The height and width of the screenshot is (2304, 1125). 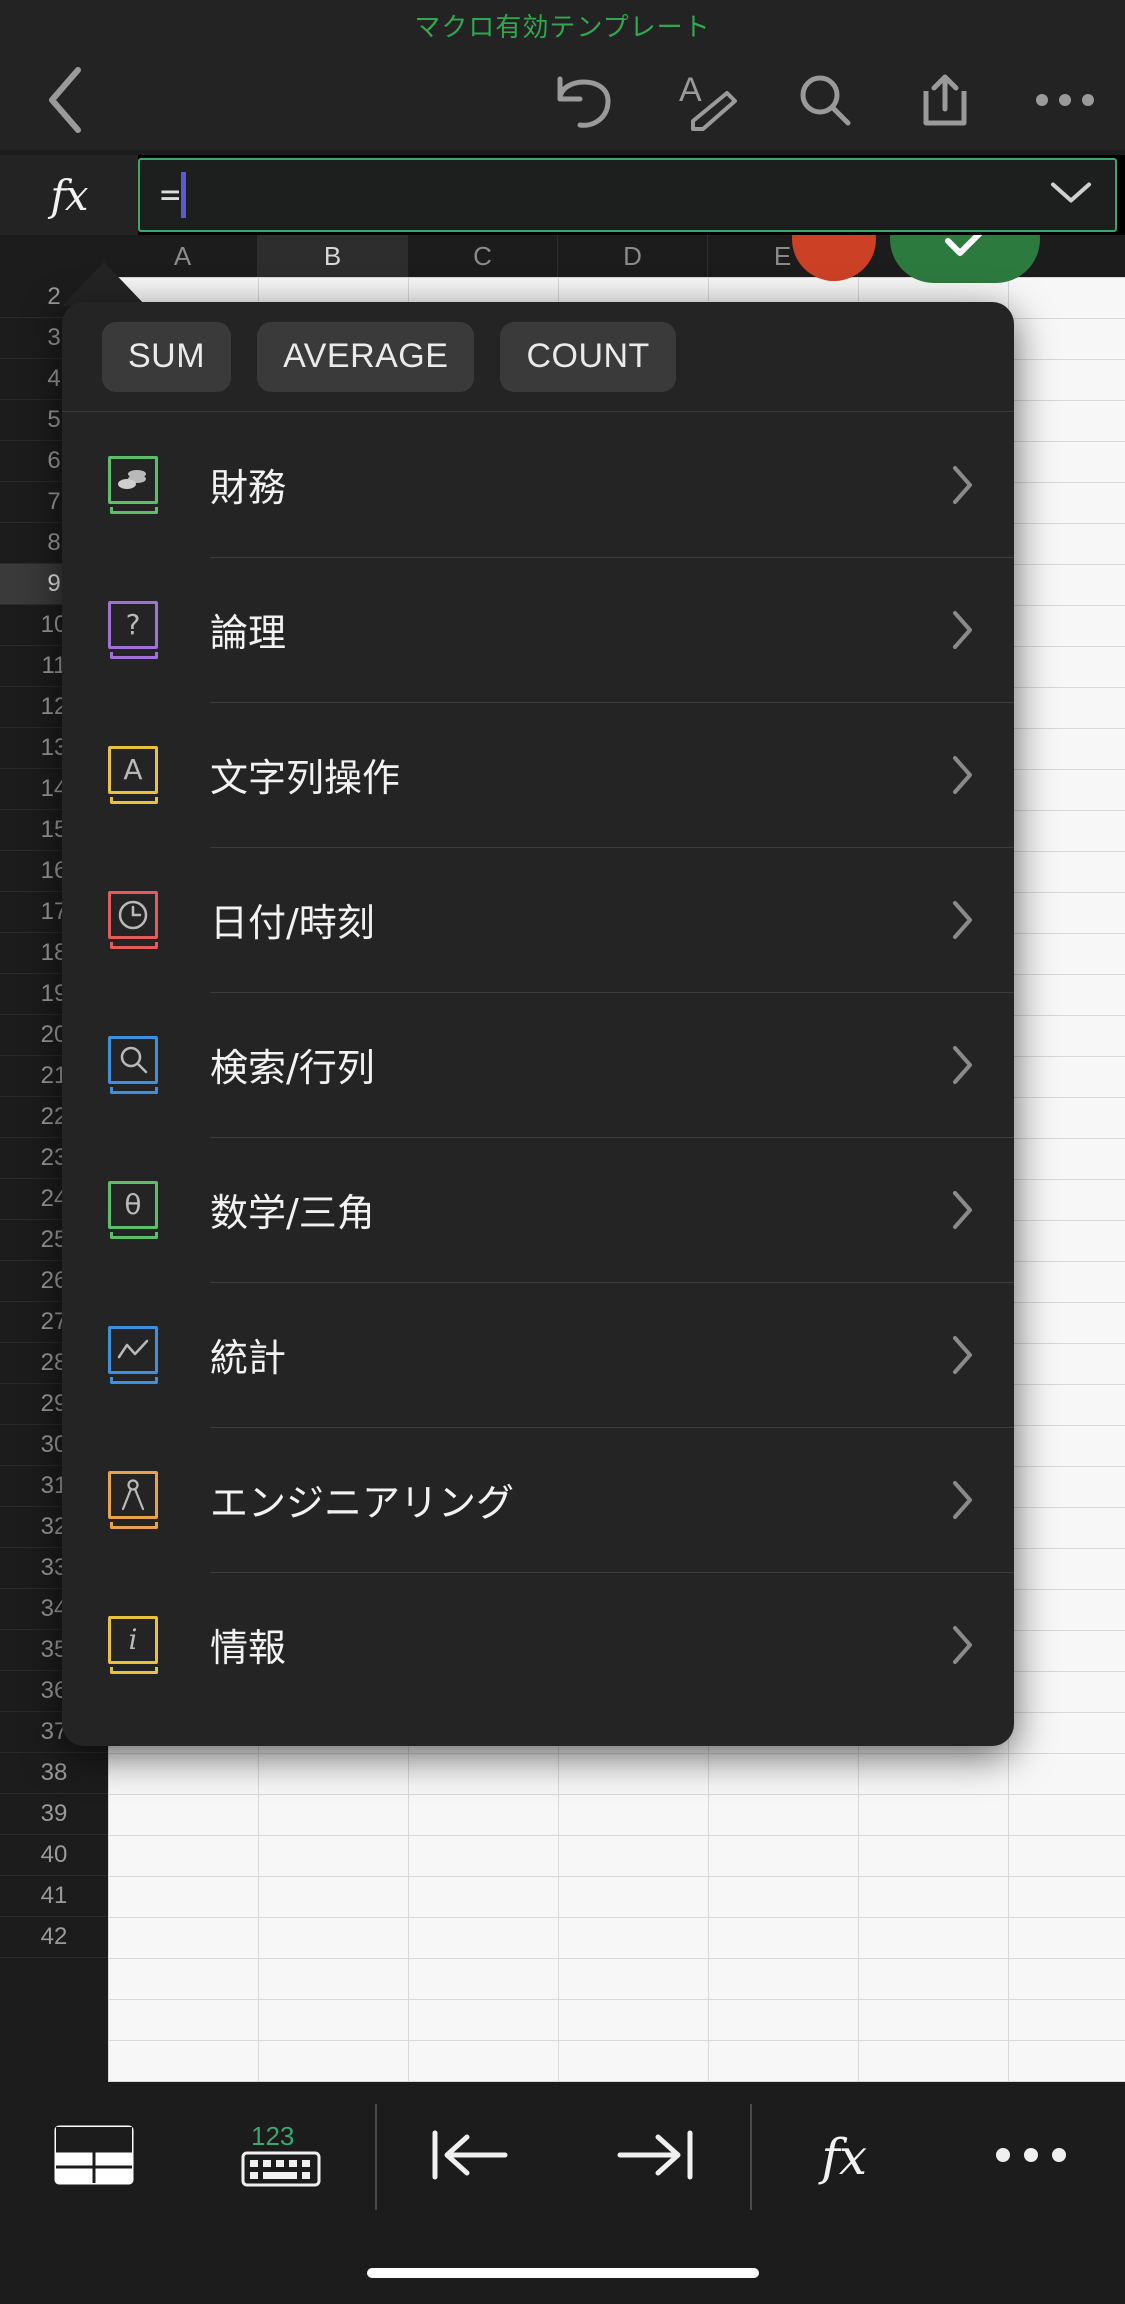 What do you see at coordinates (248, 633) in the screenshot?
I see `function-category-label: 論理` at bounding box center [248, 633].